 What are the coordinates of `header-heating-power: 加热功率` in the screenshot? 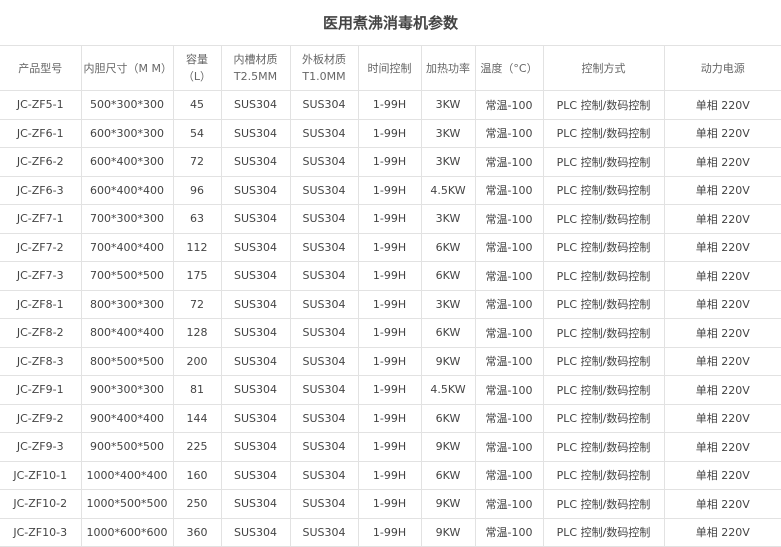 It's located at (448, 68).